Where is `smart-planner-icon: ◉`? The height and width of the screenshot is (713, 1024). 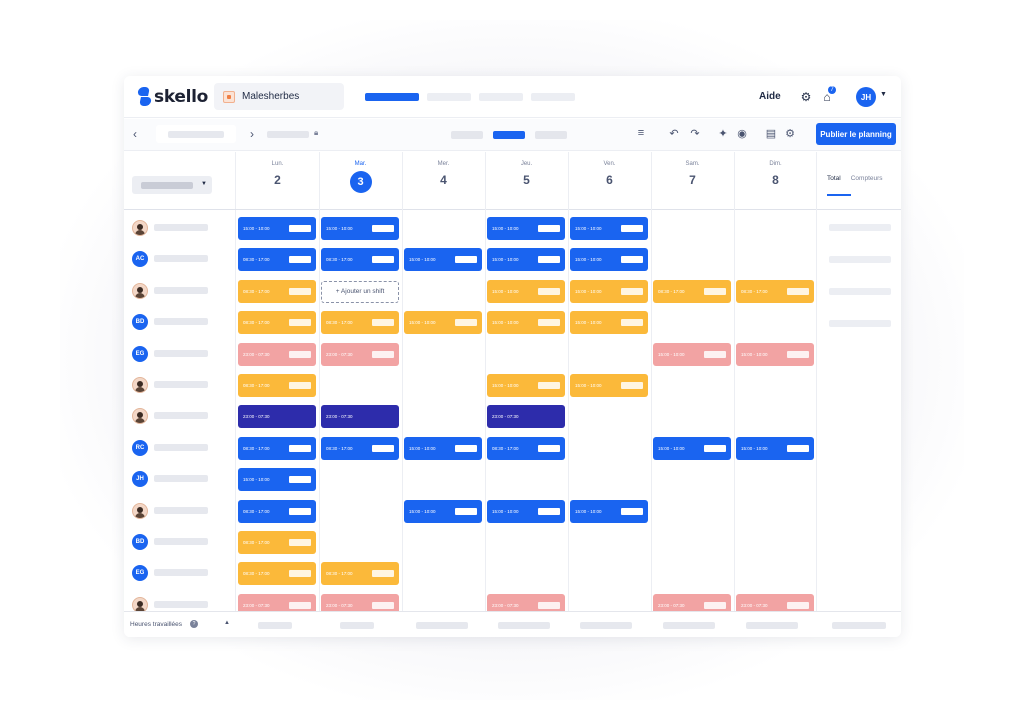
smart-planner-icon: ◉ is located at coordinates (742, 133).